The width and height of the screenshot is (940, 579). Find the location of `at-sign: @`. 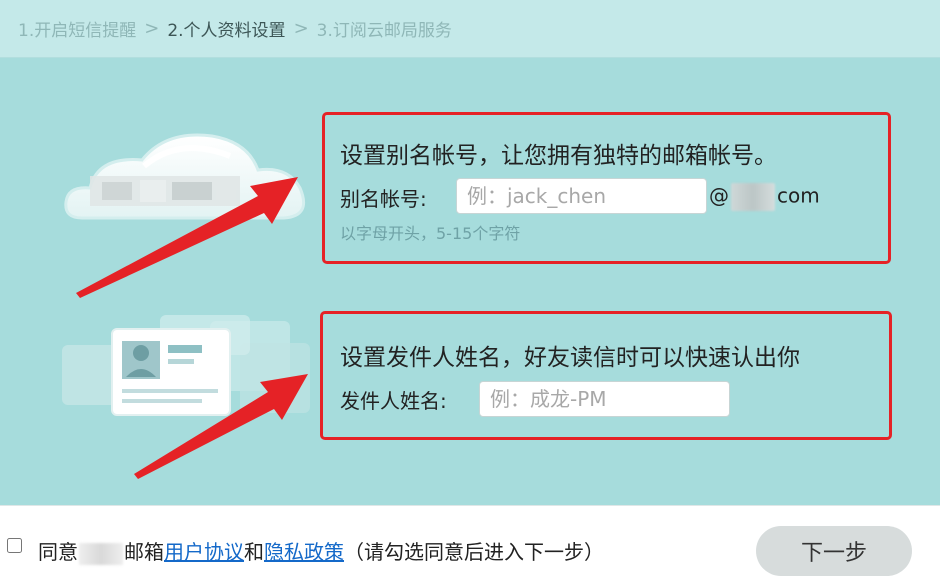

at-sign: @ is located at coordinates (719, 195).